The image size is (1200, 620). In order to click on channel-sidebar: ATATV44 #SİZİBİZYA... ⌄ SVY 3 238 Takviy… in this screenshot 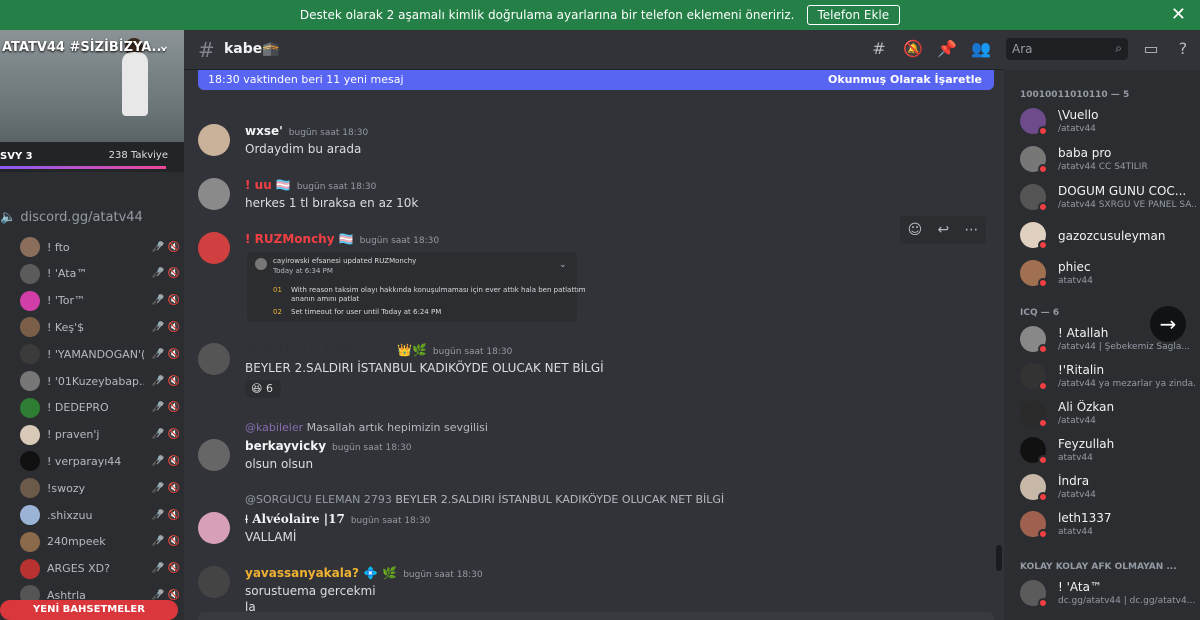, I will do `click(92, 325)`.